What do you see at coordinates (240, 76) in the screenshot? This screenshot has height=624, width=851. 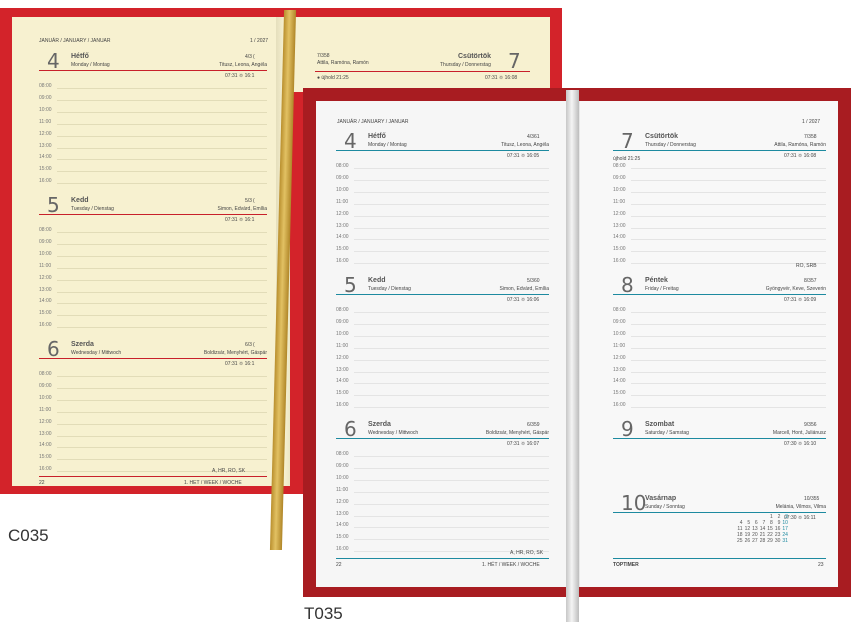 I see `sun-times: 07:31 🌣 16:1` at bounding box center [240, 76].